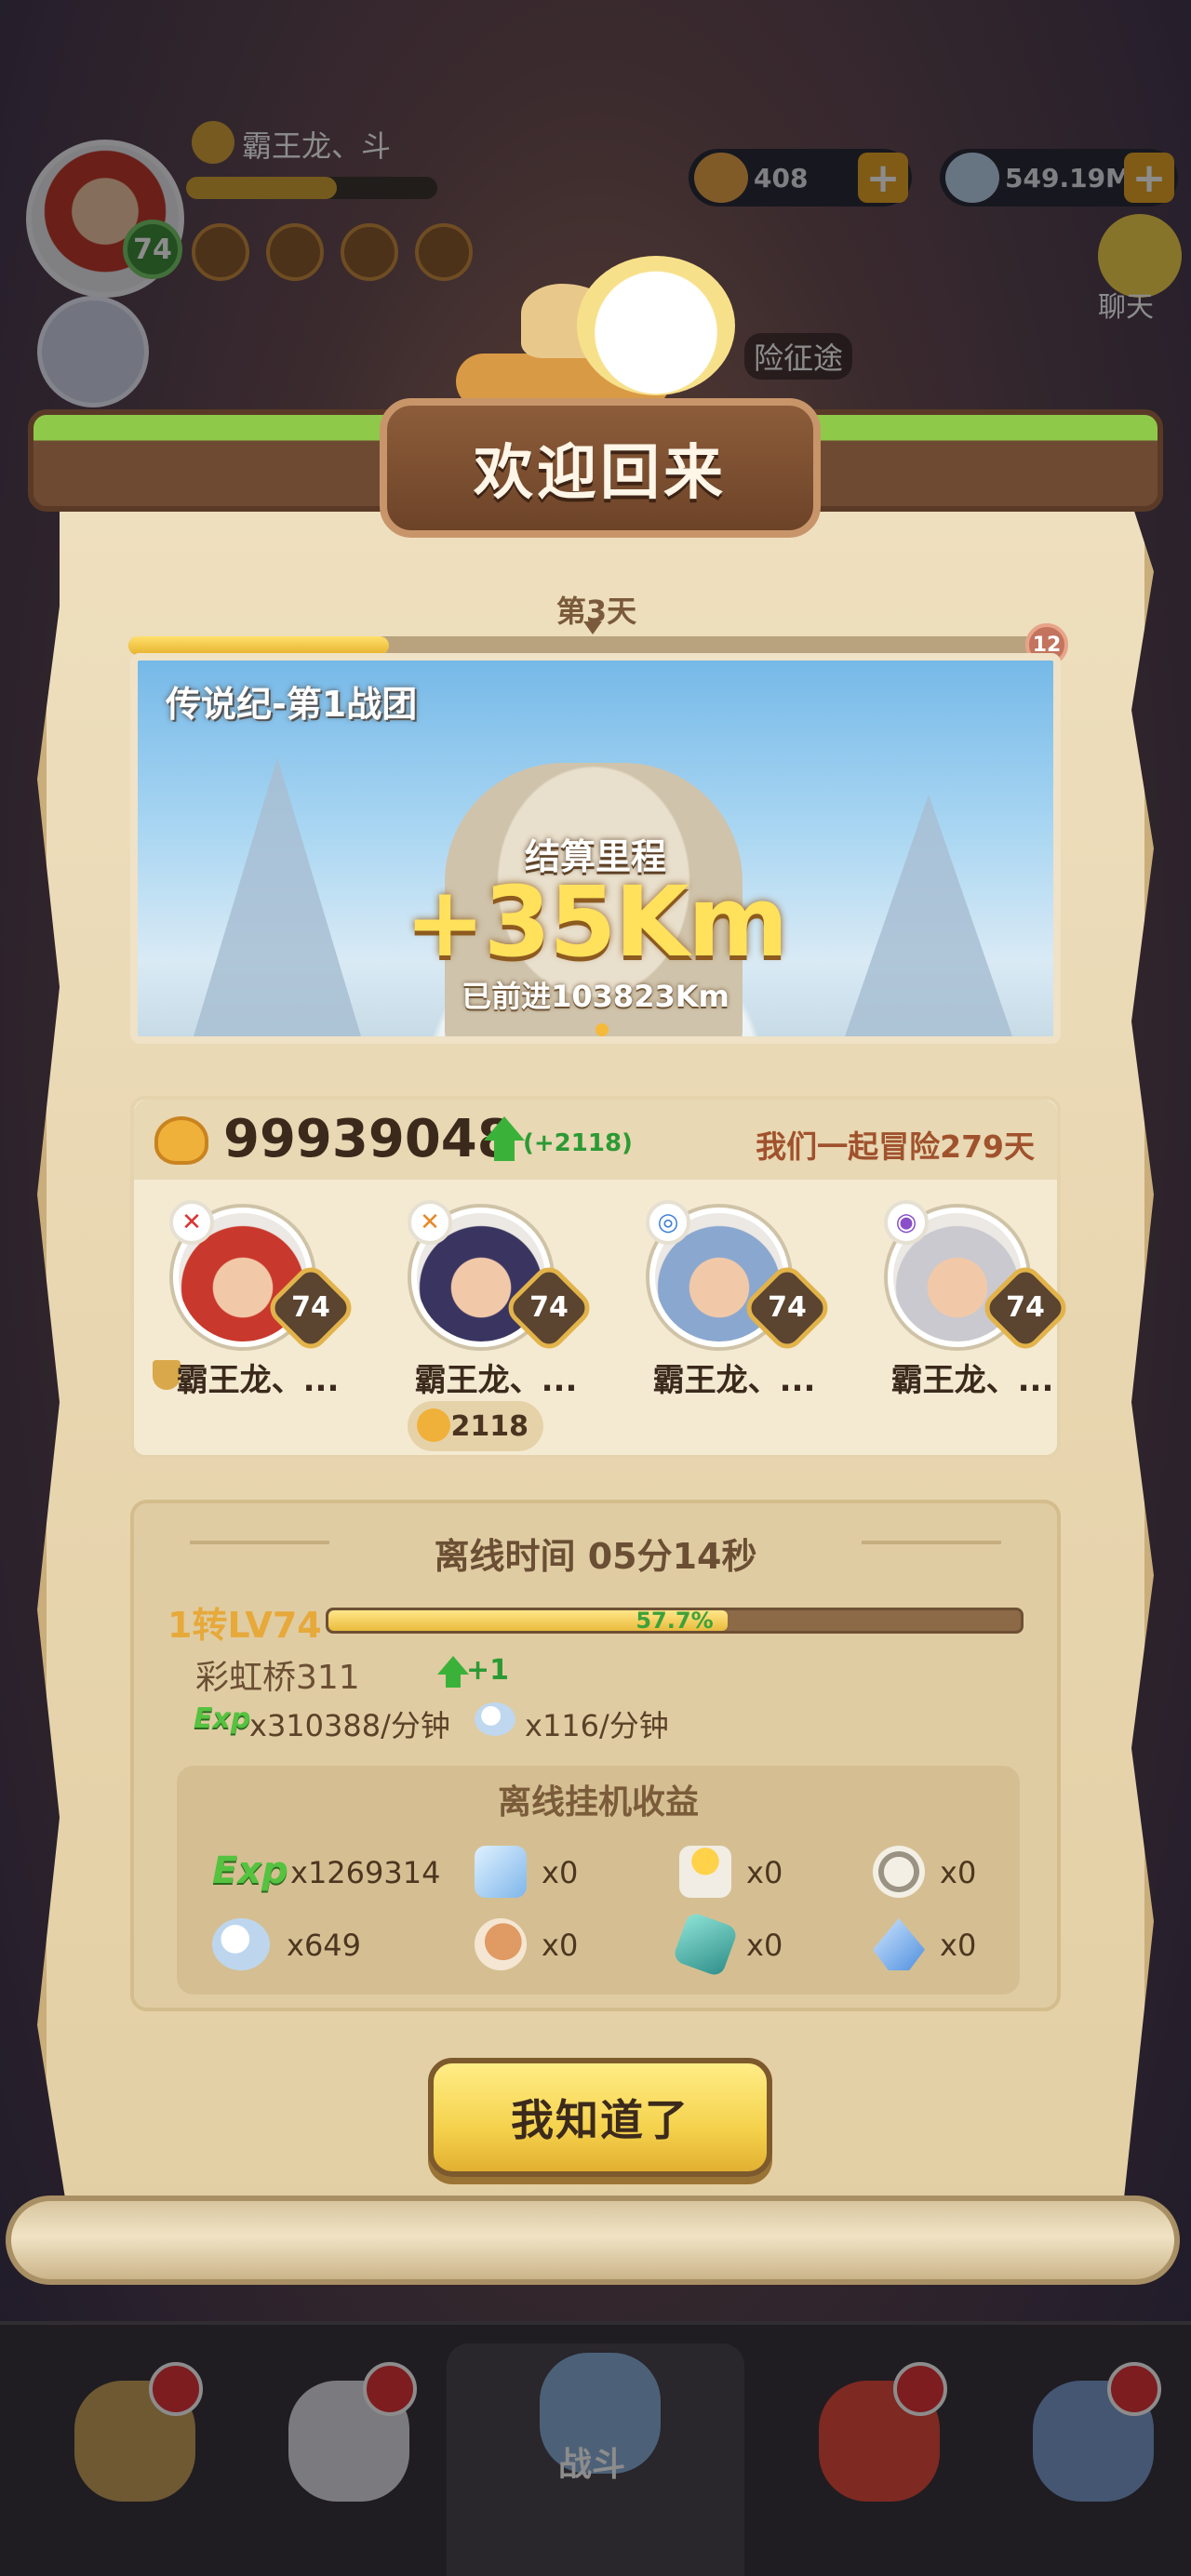 The width and height of the screenshot is (1191, 2576). Describe the element at coordinates (895, 1146) in the screenshot. I see `days-together: 我们一起冒险279天` at that location.